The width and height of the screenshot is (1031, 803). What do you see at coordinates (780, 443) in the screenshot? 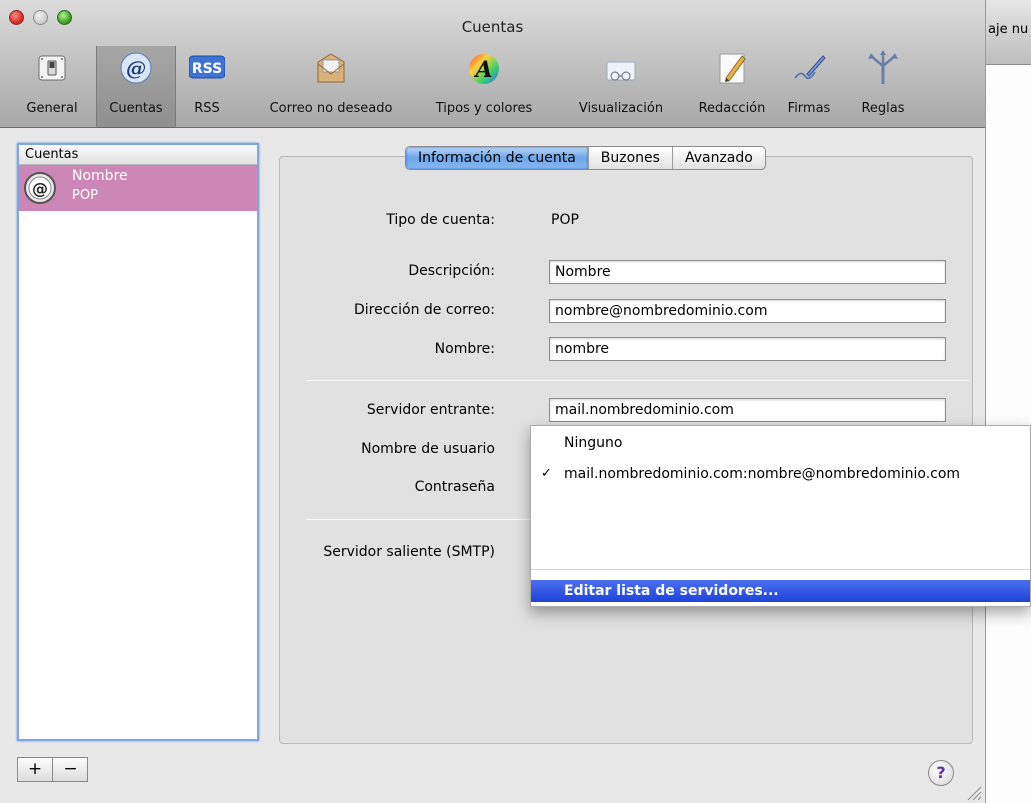
I see `menu-item-ninguno: Ninguno` at bounding box center [780, 443].